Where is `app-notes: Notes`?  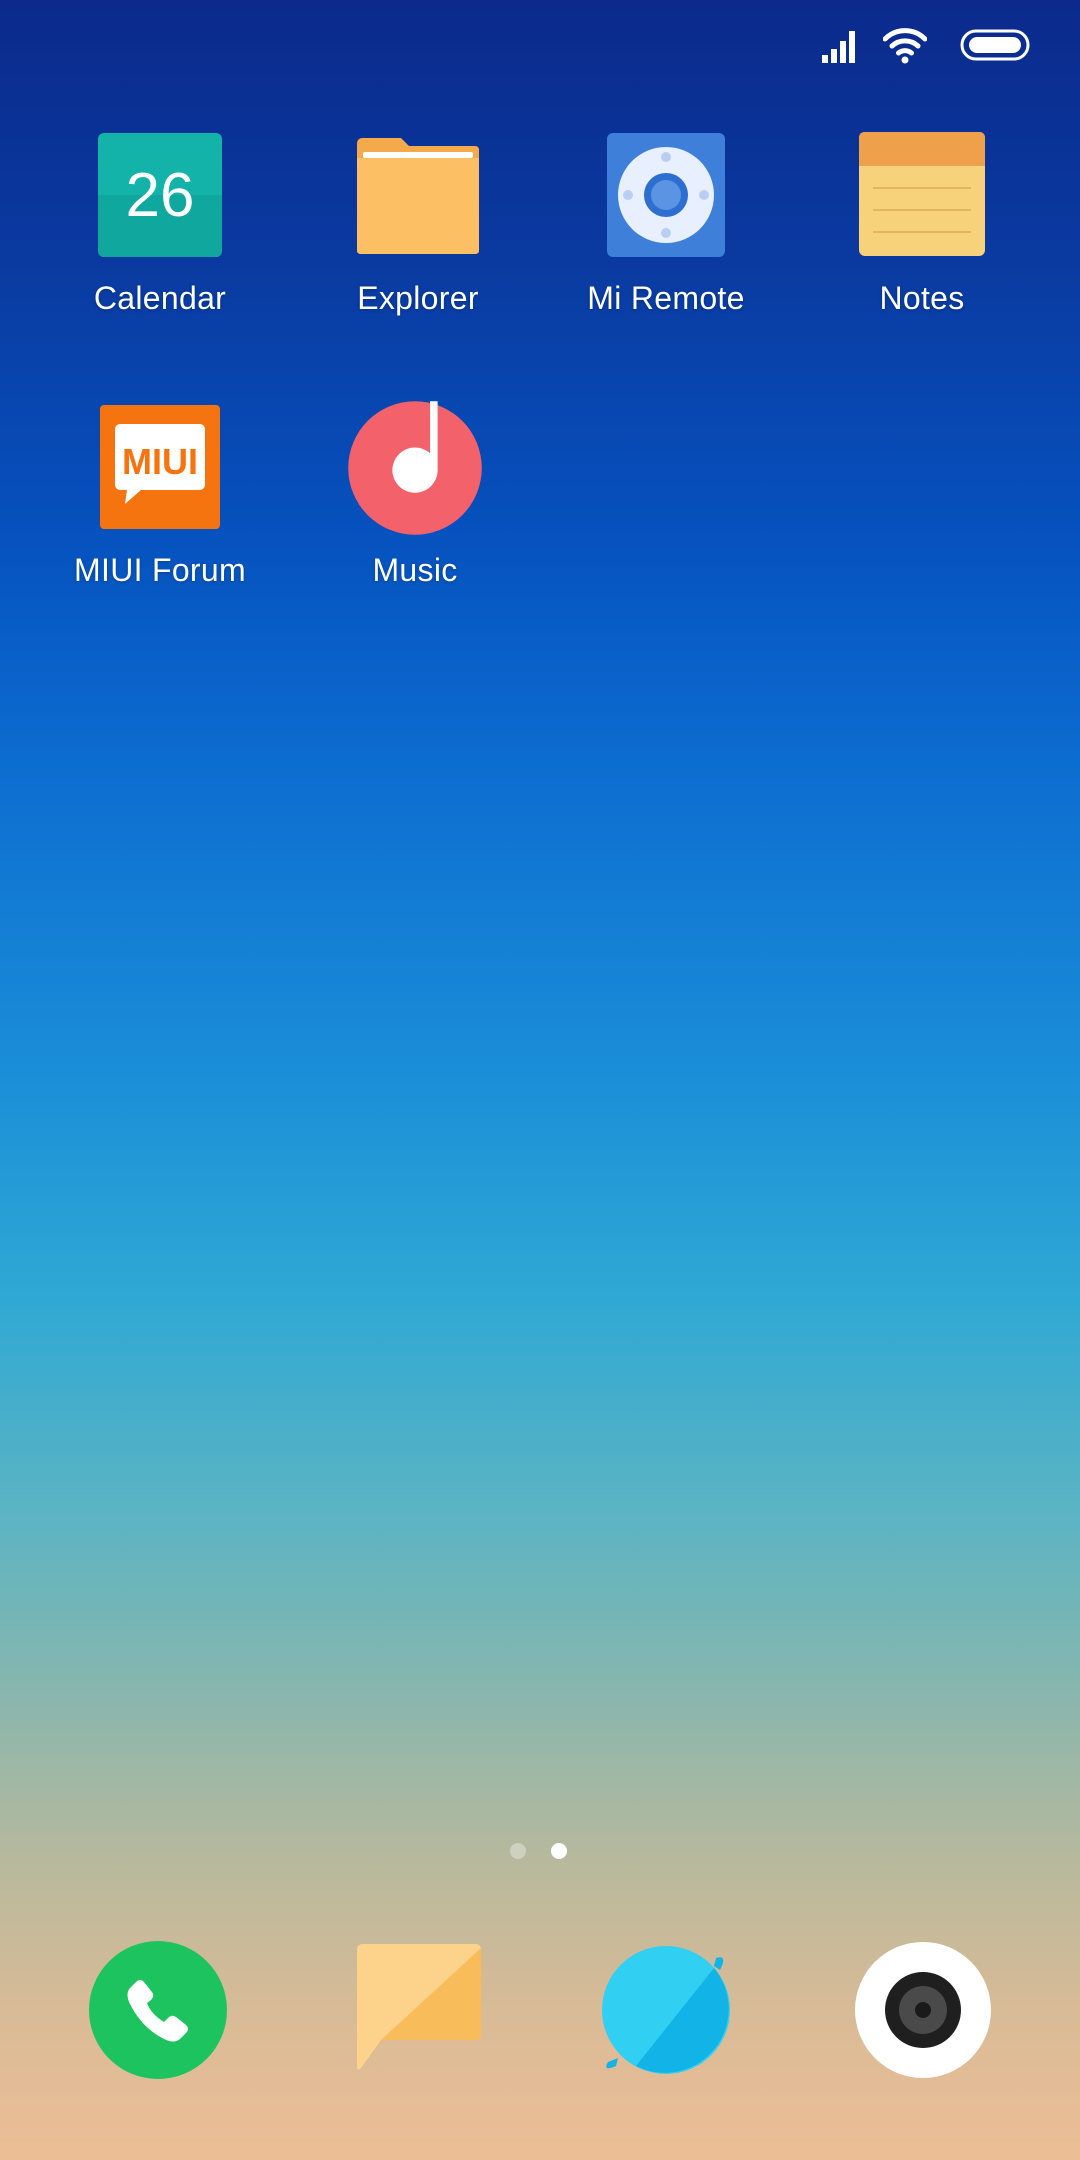
app-notes: Notes is located at coordinates (922, 245).